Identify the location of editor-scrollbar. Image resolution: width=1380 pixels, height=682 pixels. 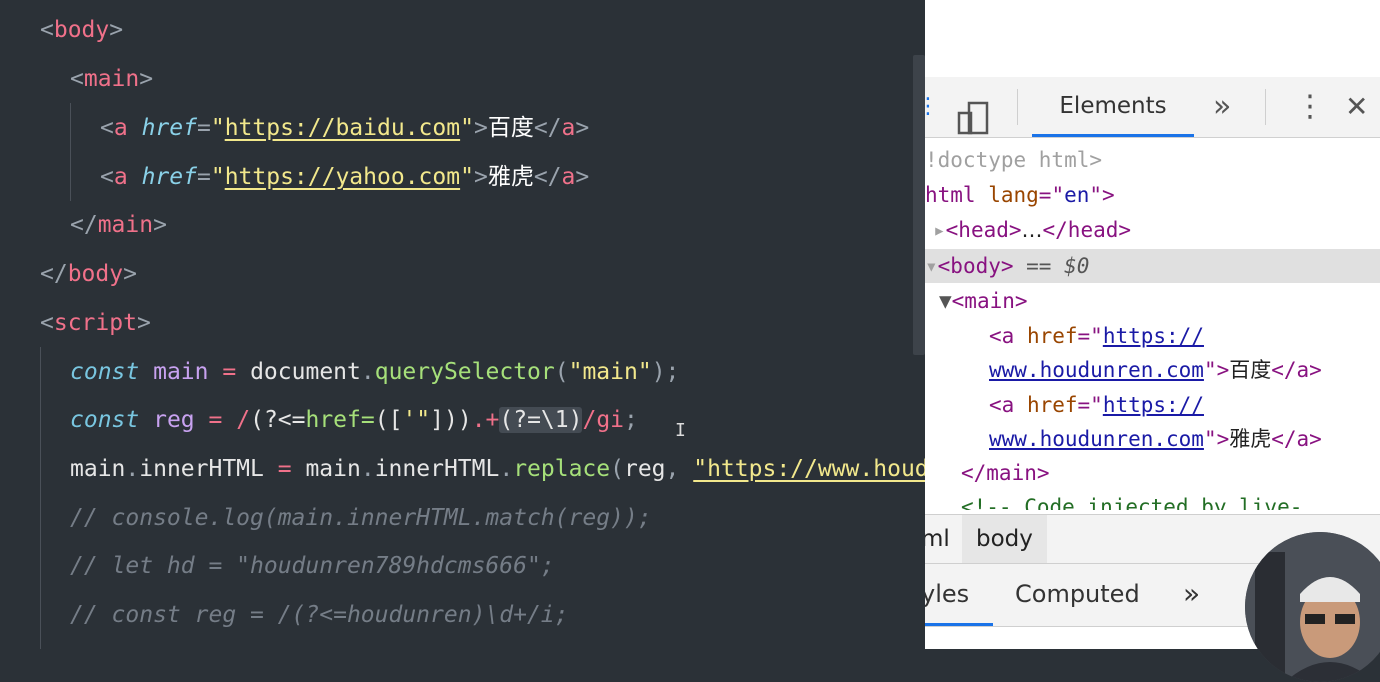
(919, 205).